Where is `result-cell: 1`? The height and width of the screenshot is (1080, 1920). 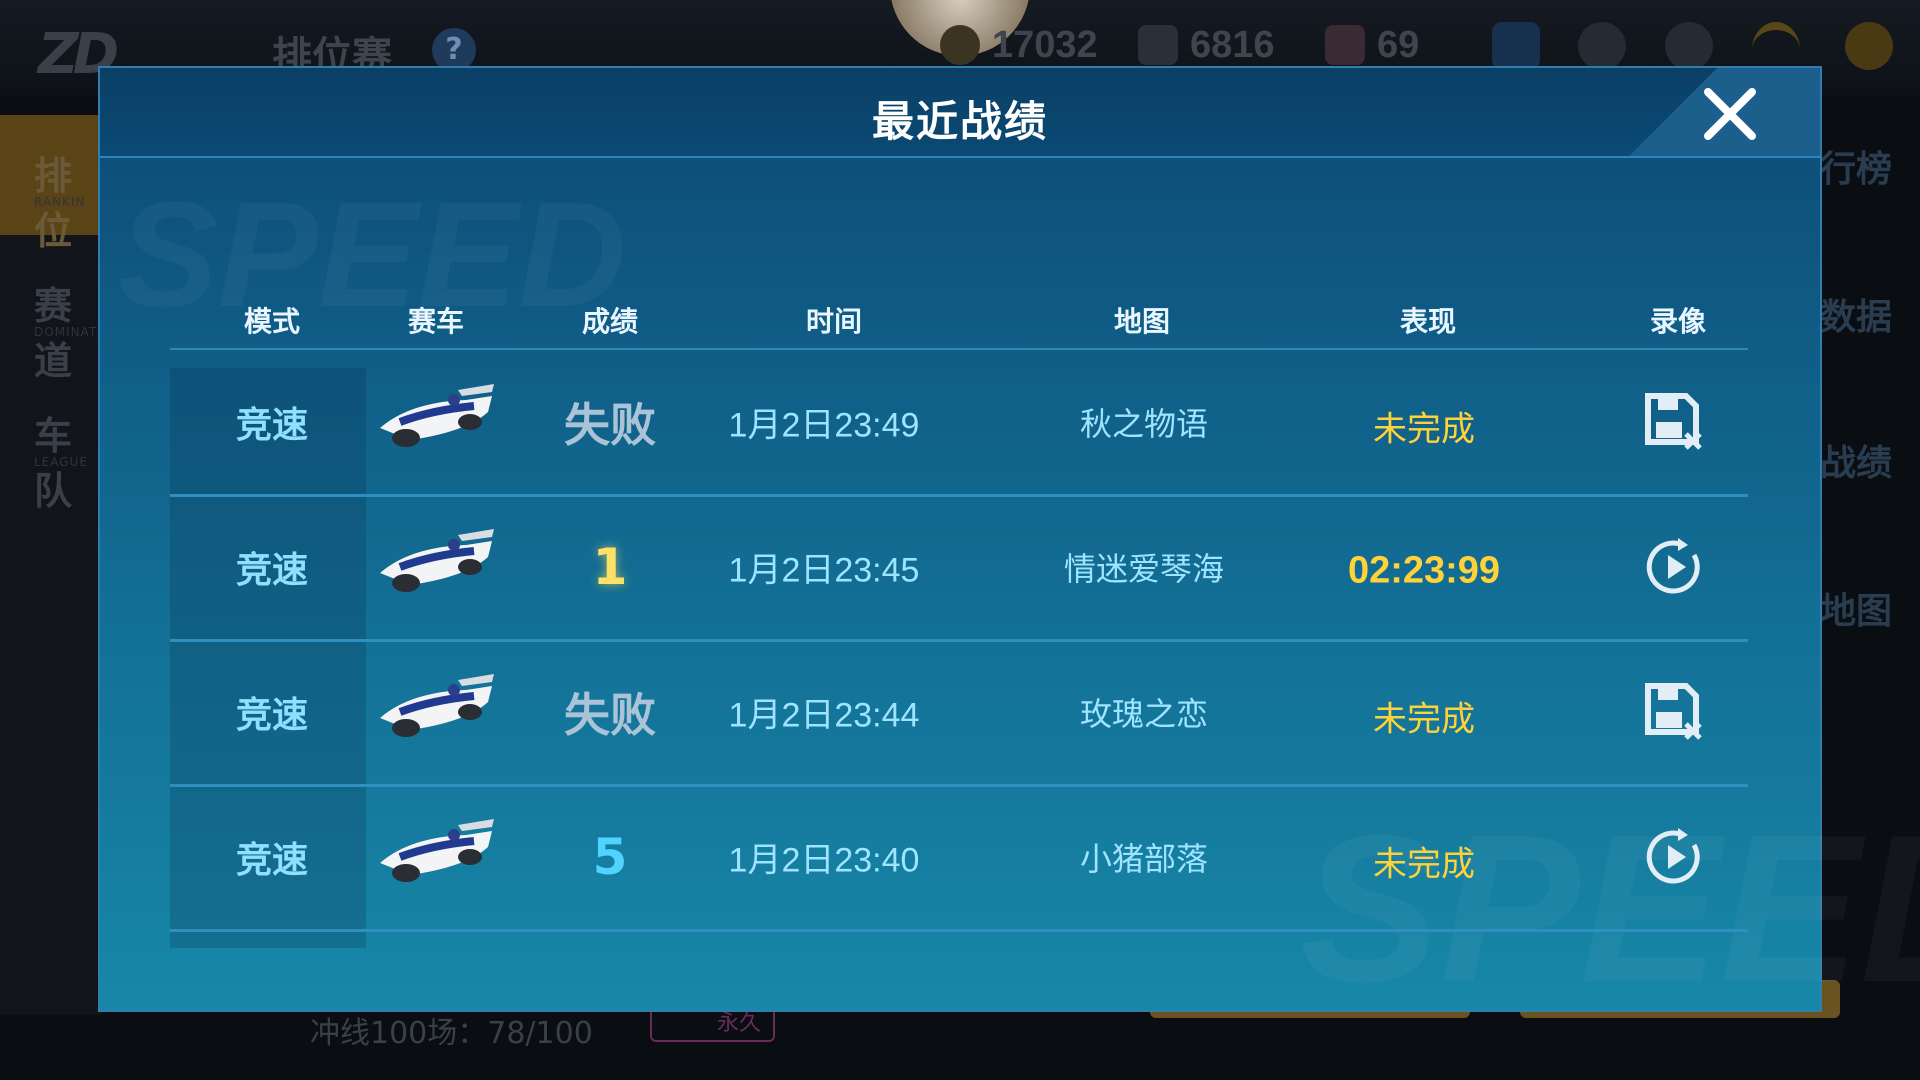
result-cell: 1 is located at coordinates (610, 567).